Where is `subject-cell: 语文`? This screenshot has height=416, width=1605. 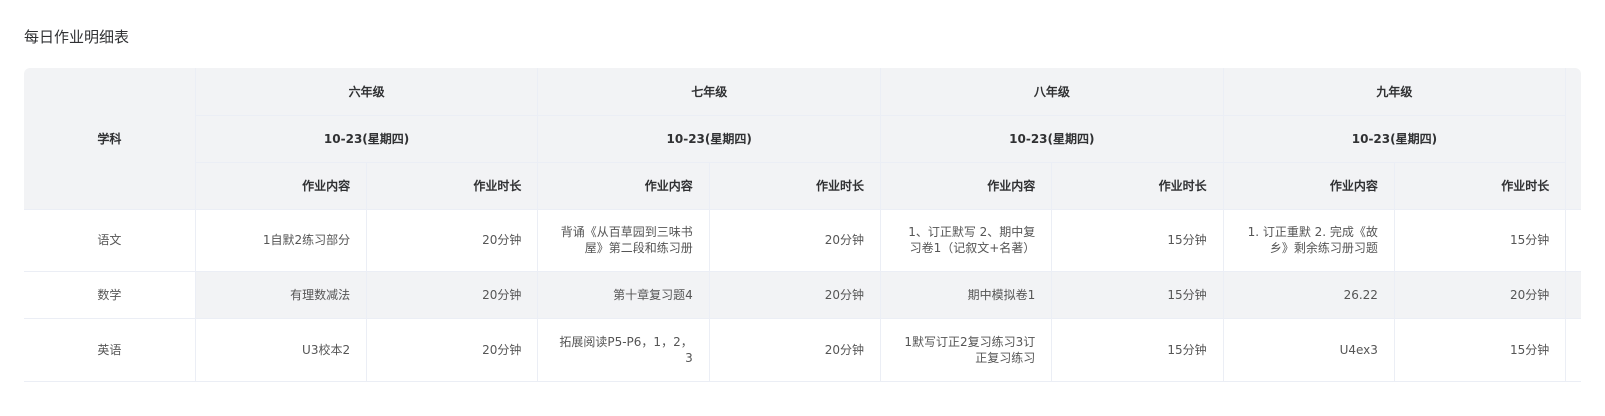 subject-cell: 语文 is located at coordinates (110, 240).